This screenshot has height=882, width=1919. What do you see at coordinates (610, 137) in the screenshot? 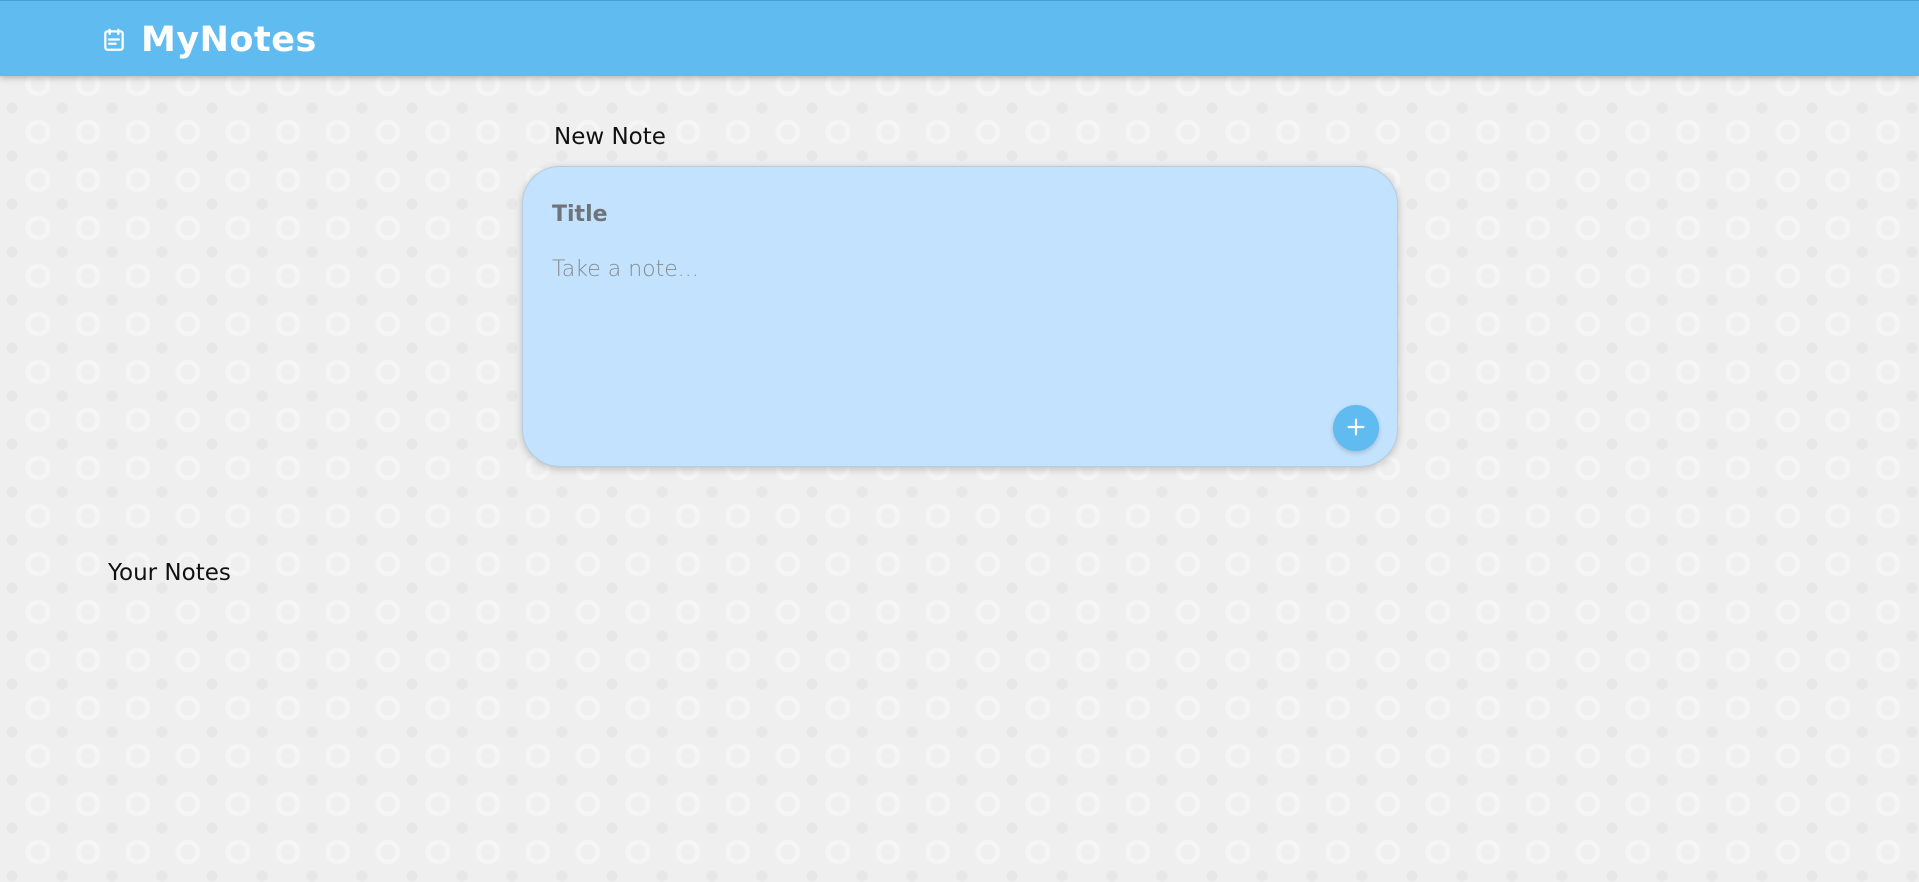
I see `new-note-heading: New Note` at bounding box center [610, 137].